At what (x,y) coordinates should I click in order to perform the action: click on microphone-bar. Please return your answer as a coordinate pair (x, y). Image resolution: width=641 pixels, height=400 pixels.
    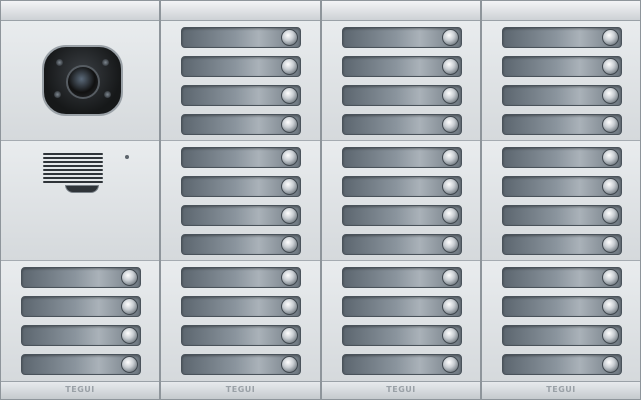
    Looking at the image, I should click on (82, 189).